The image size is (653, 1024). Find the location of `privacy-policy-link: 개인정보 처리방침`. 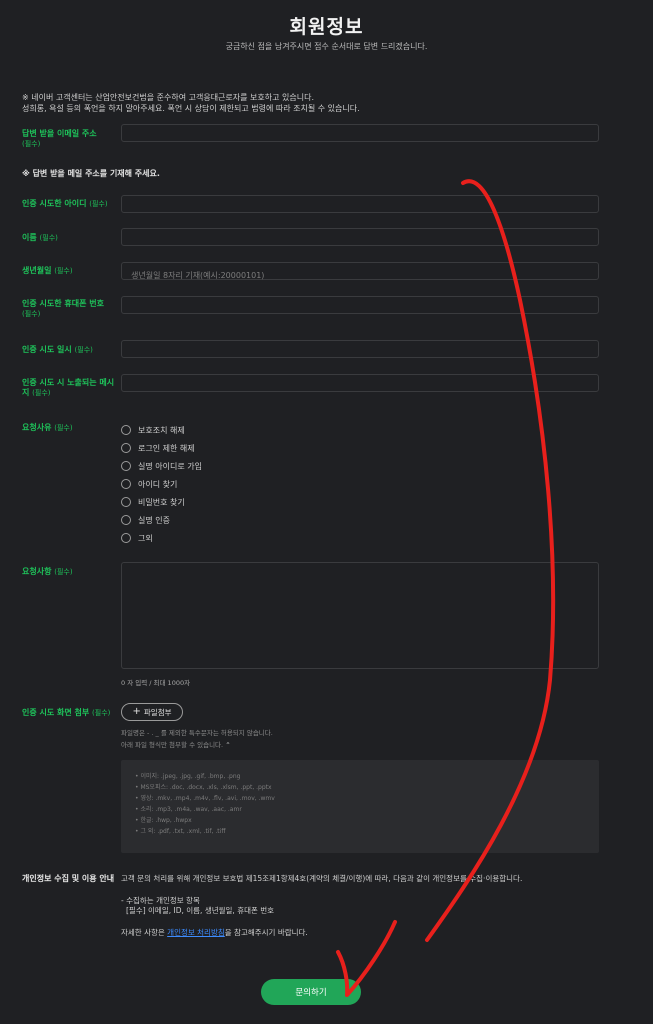

privacy-policy-link: 개인정보 처리방침 is located at coordinates (196, 932).